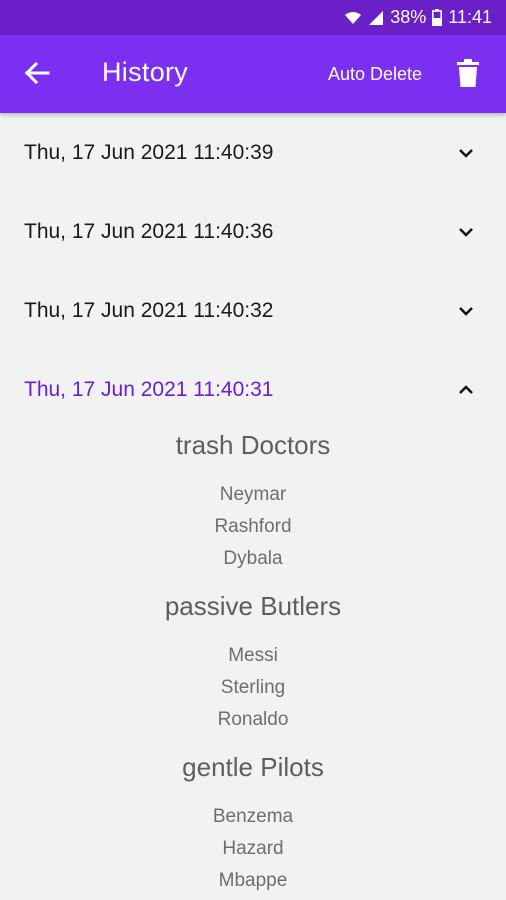 The image size is (506, 900). What do you see at coordinates (253, 816) in the screenshot?
I see `player-name: Benzema` at bounding box center [253, 816].